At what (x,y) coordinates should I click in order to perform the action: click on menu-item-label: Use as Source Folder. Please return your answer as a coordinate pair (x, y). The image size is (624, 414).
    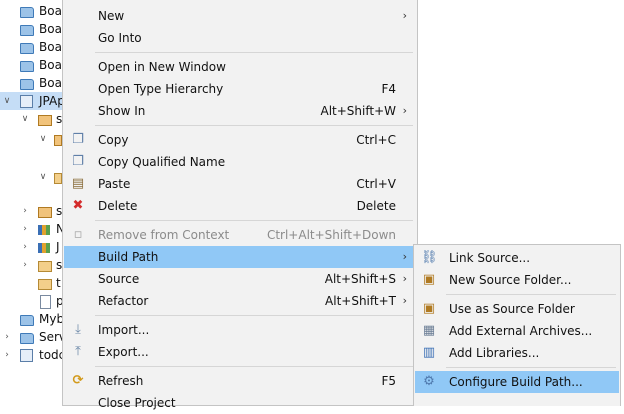
    Looking at the image, I should click on (512, 309).